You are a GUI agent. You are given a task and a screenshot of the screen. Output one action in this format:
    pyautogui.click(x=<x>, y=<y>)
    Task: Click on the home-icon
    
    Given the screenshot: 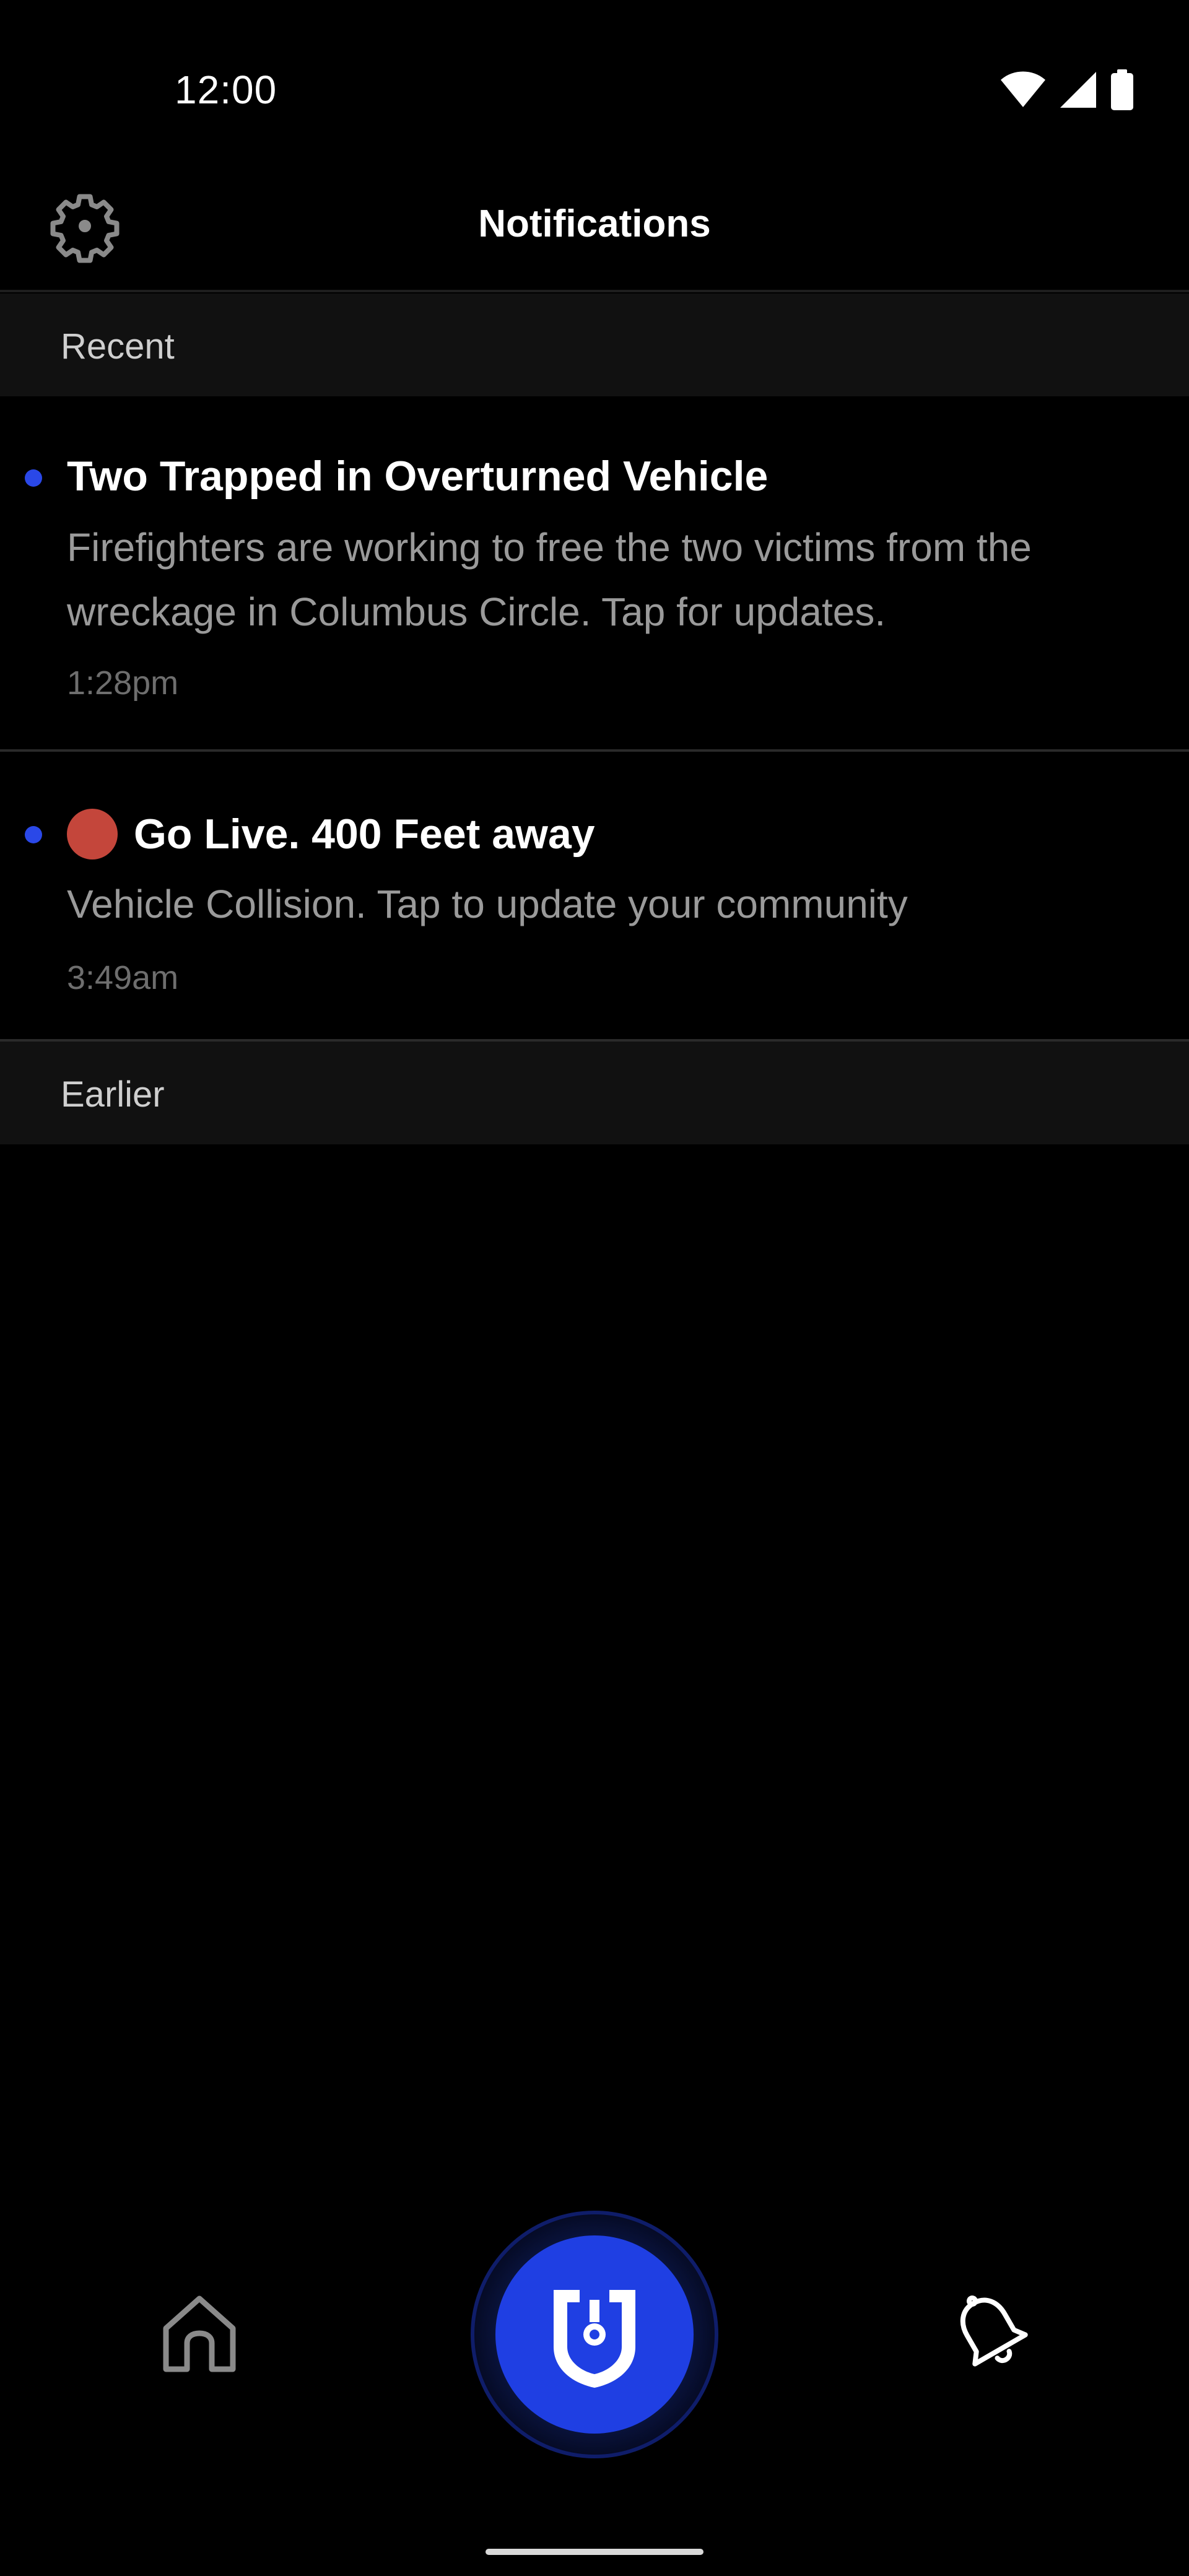 What is the action you would take?
    pyautogui.click(x=199, y=2335)
    